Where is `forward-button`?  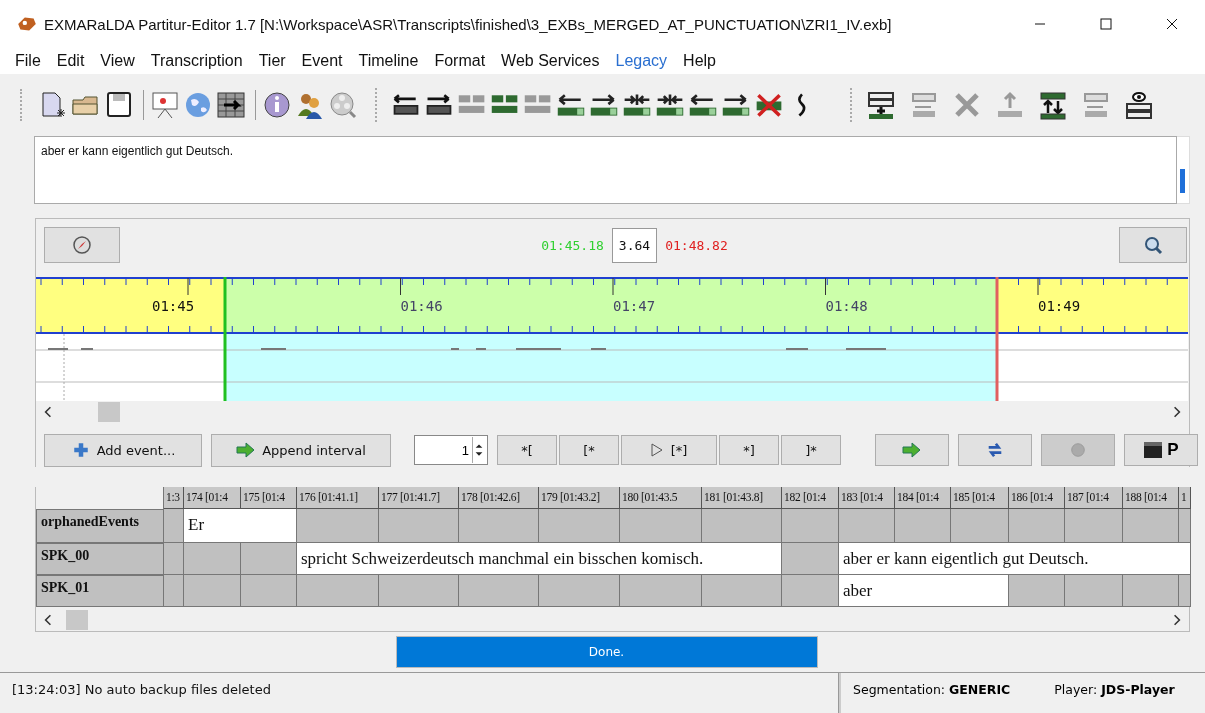
forward-button is located at coordinates (912, 450).